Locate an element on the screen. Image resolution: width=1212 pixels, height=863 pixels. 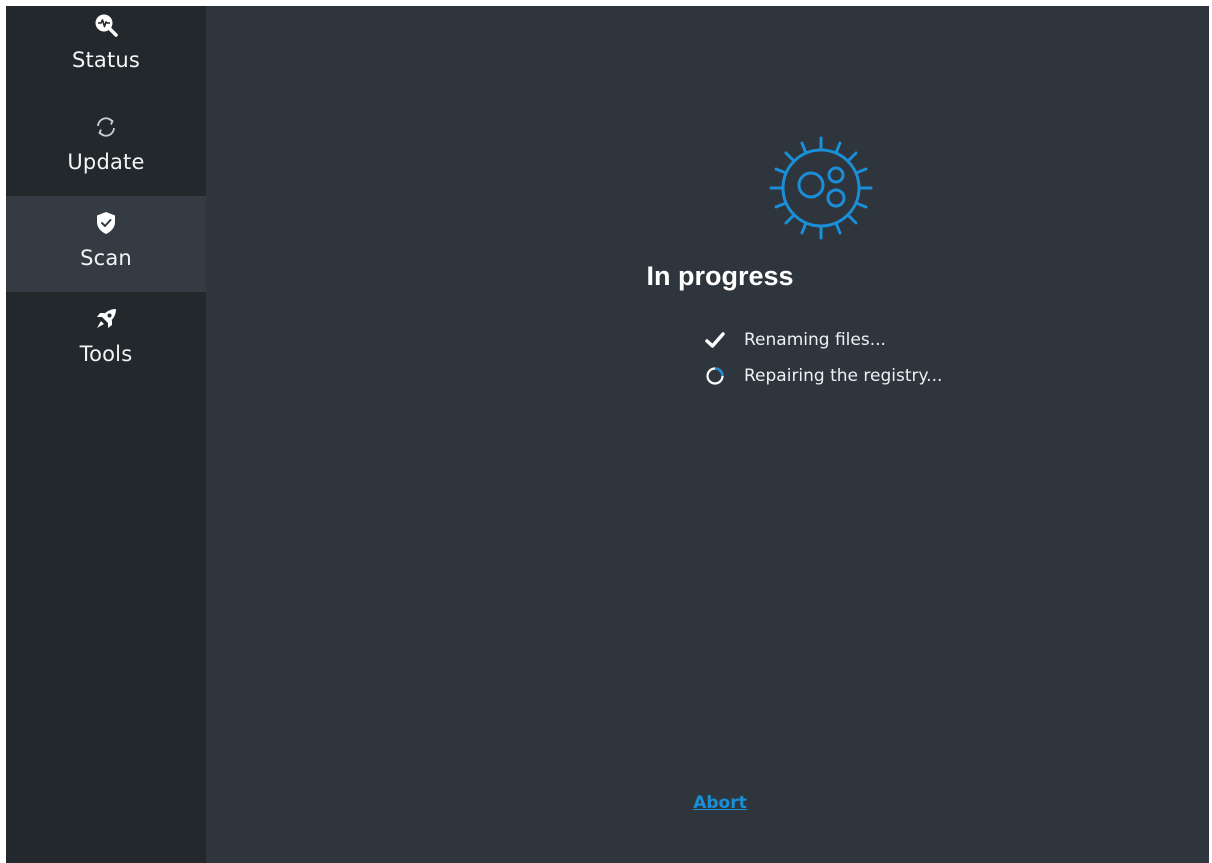
shield-check-icon is located at coordinates (106, 223).